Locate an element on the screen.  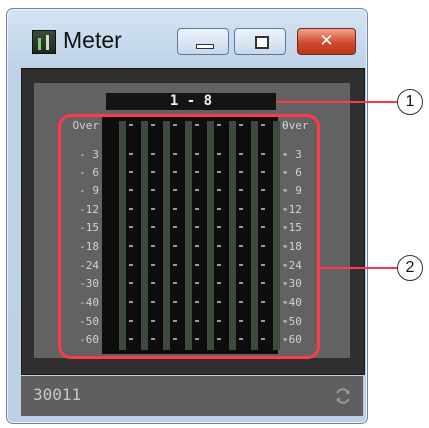
minimize-button is located at coordinates (203, 41).